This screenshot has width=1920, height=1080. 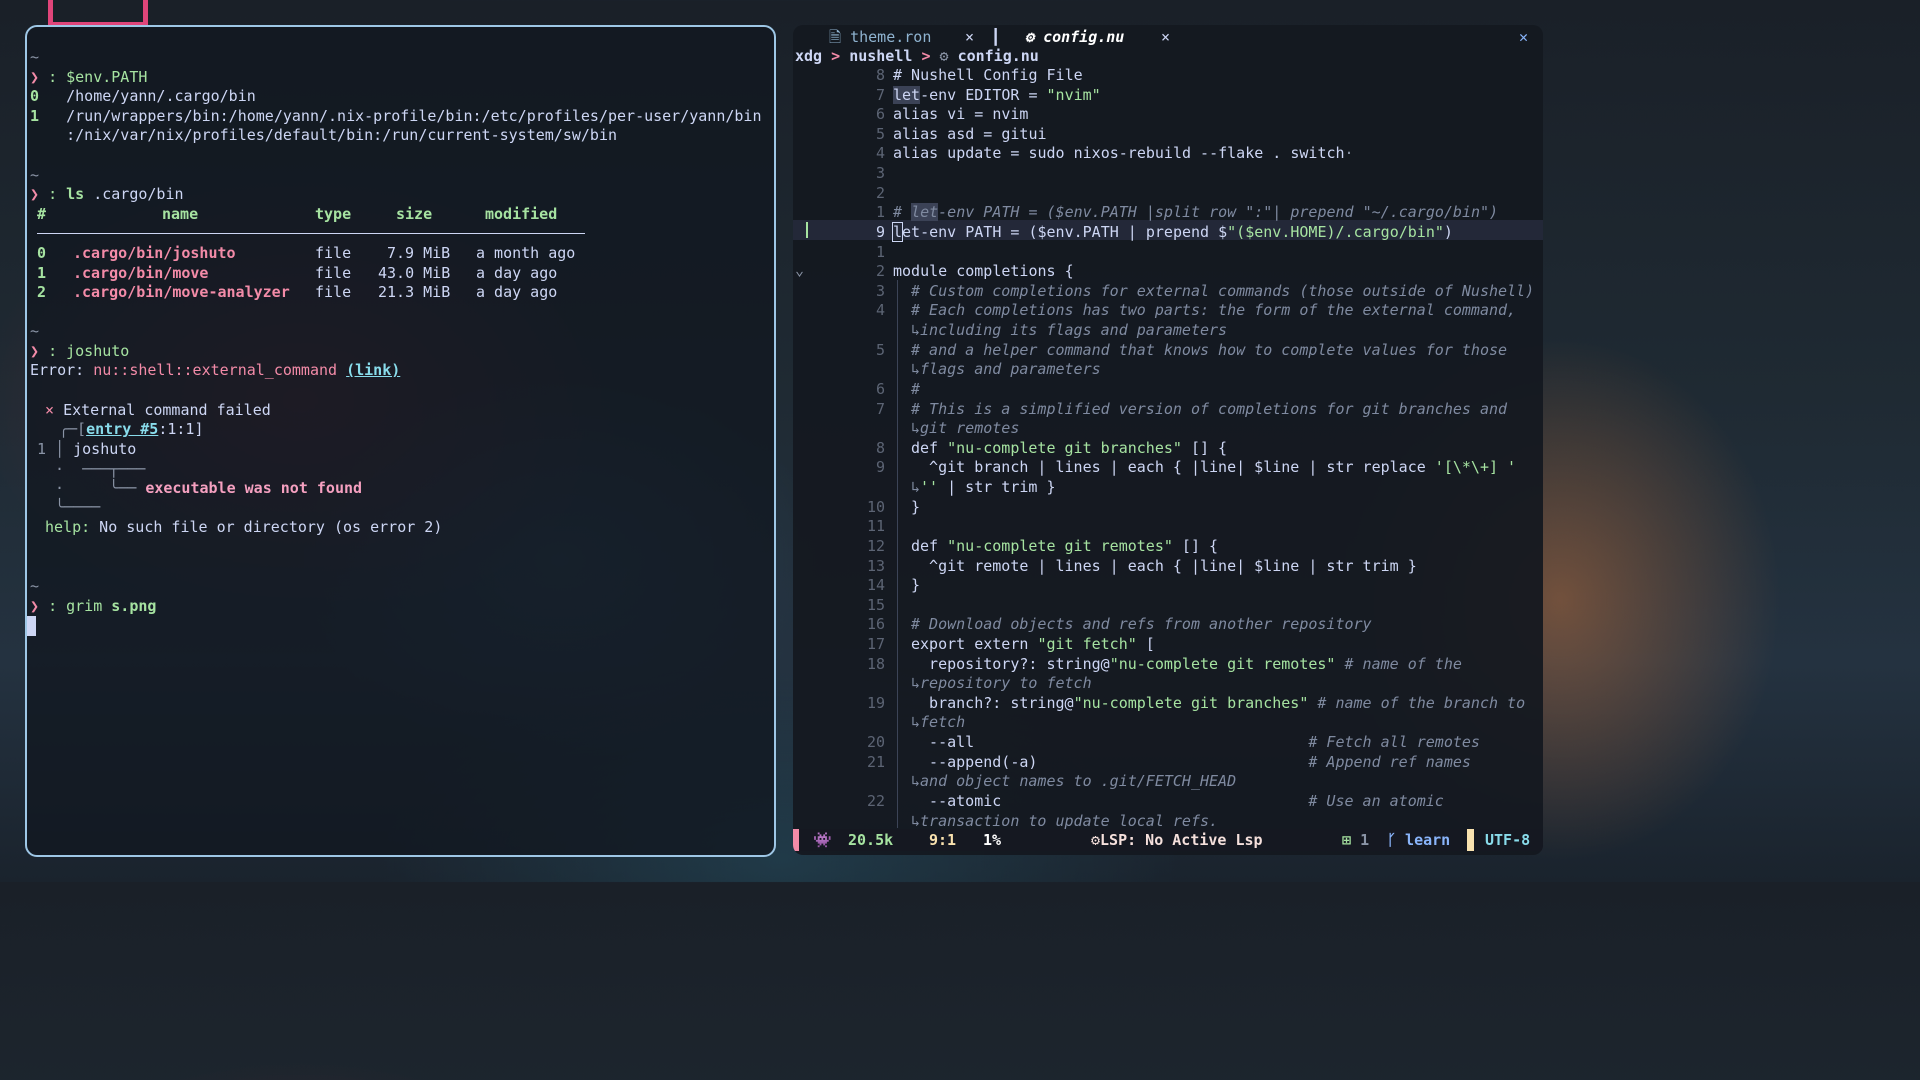 I want to click on tab-label: config.nu, so click(x=1084, y=37).